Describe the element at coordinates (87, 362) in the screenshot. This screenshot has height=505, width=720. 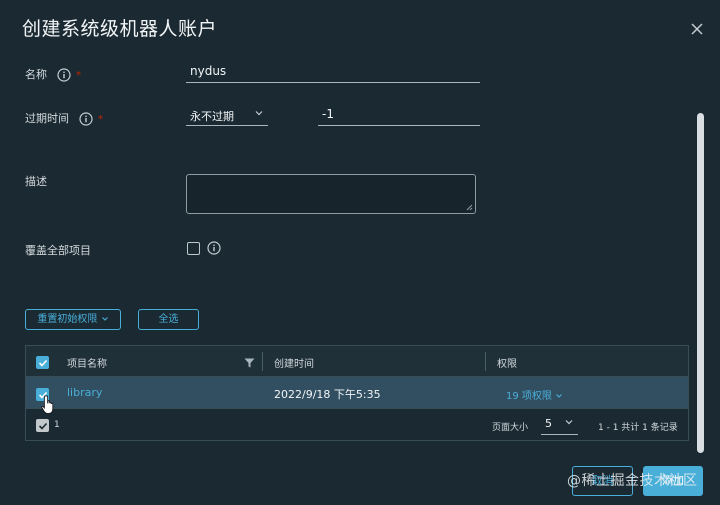
I see `column-project-name: 项目名称` at that location.